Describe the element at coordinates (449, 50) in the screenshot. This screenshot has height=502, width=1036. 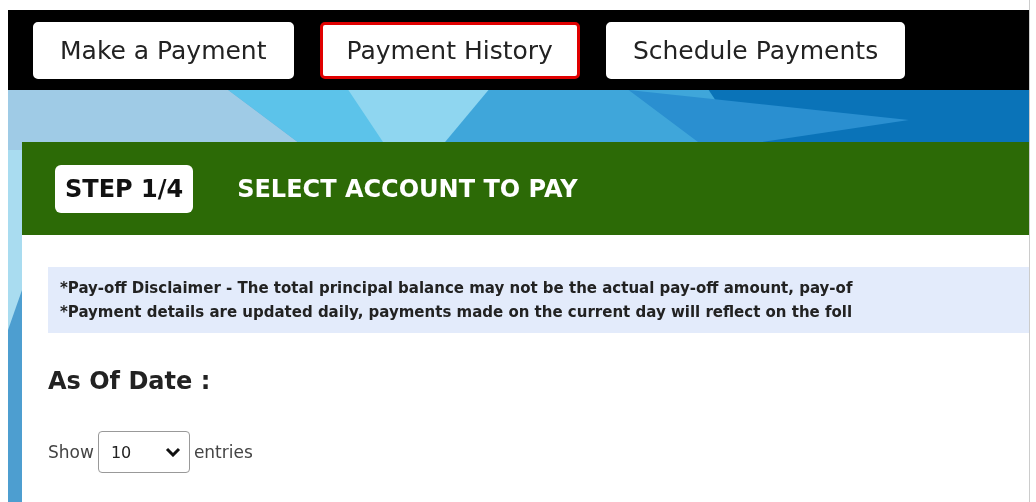
I see `nav-tab: Payment History` at that location.